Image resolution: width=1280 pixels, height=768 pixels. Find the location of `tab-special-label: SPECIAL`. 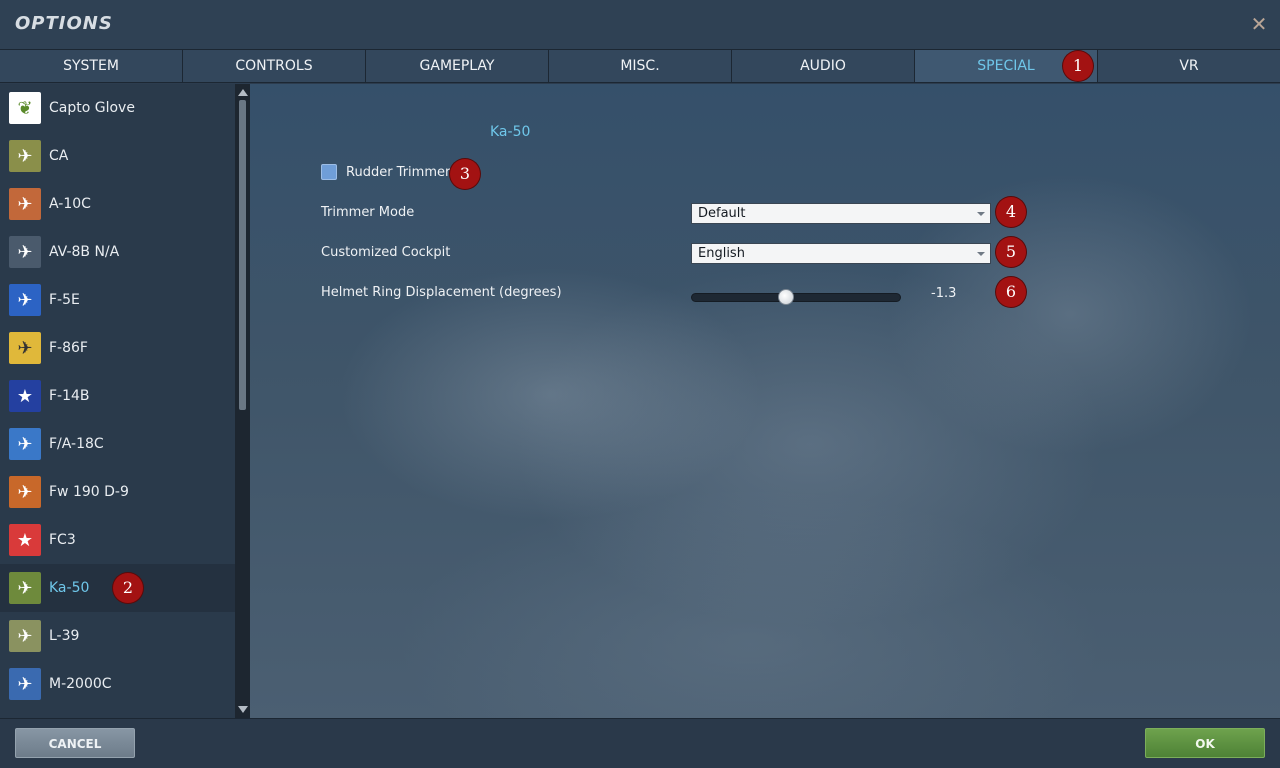

tab-special-label: SPECIAL is located at coordinates (1006, 66).